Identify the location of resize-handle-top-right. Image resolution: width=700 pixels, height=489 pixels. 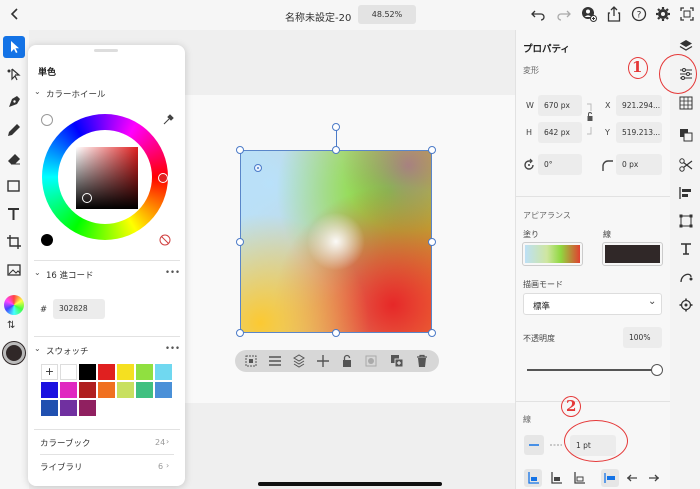
(432, 150).